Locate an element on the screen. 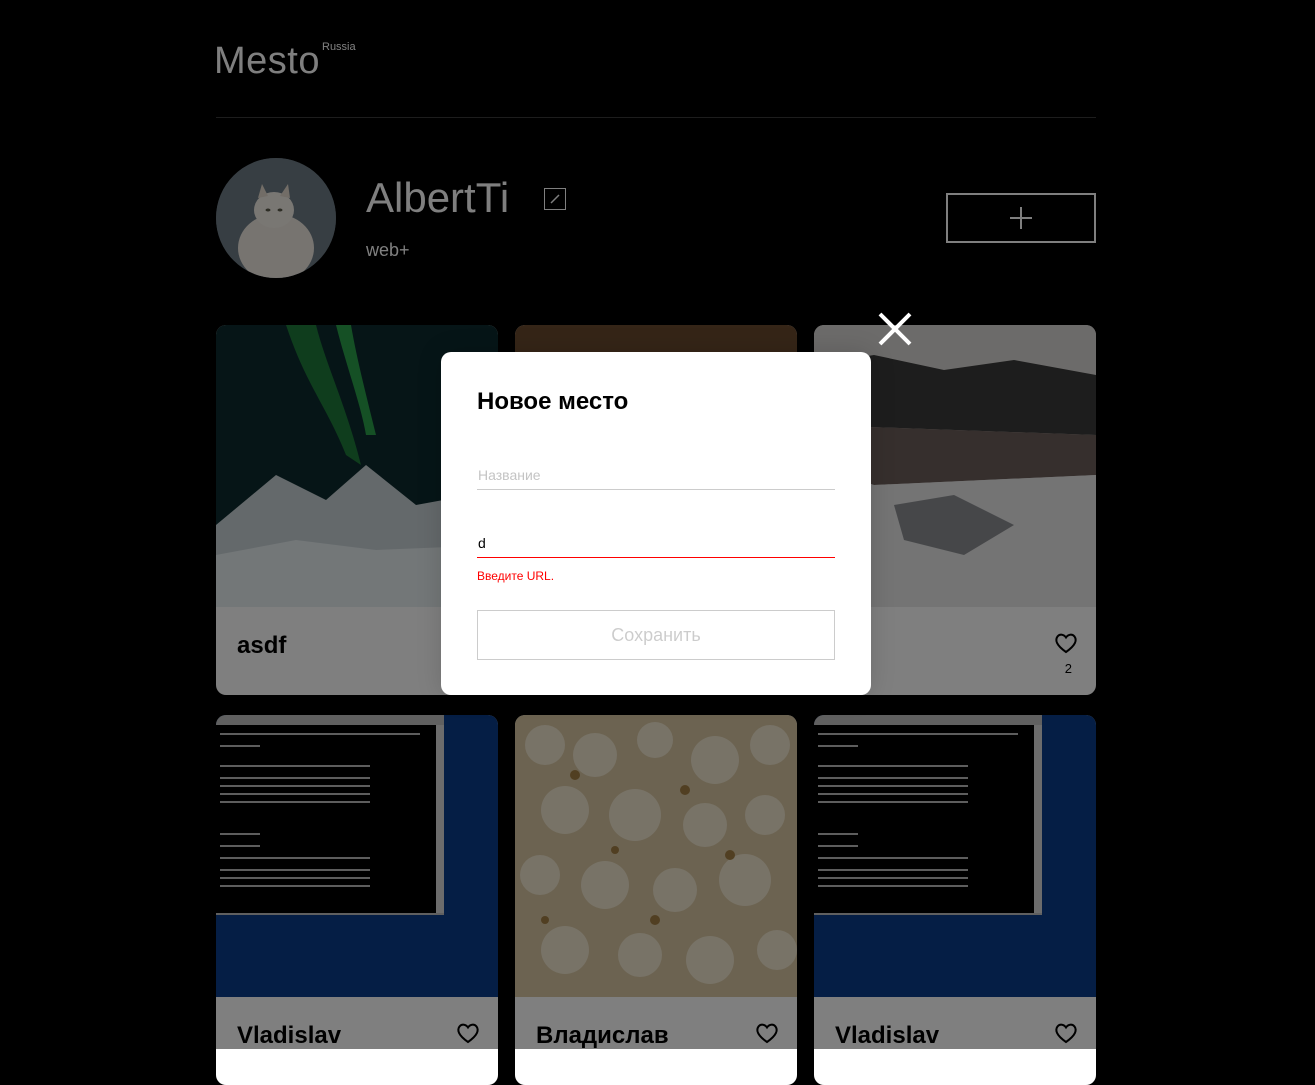  popup-title: Новое место is located at coordinates (553, 401).